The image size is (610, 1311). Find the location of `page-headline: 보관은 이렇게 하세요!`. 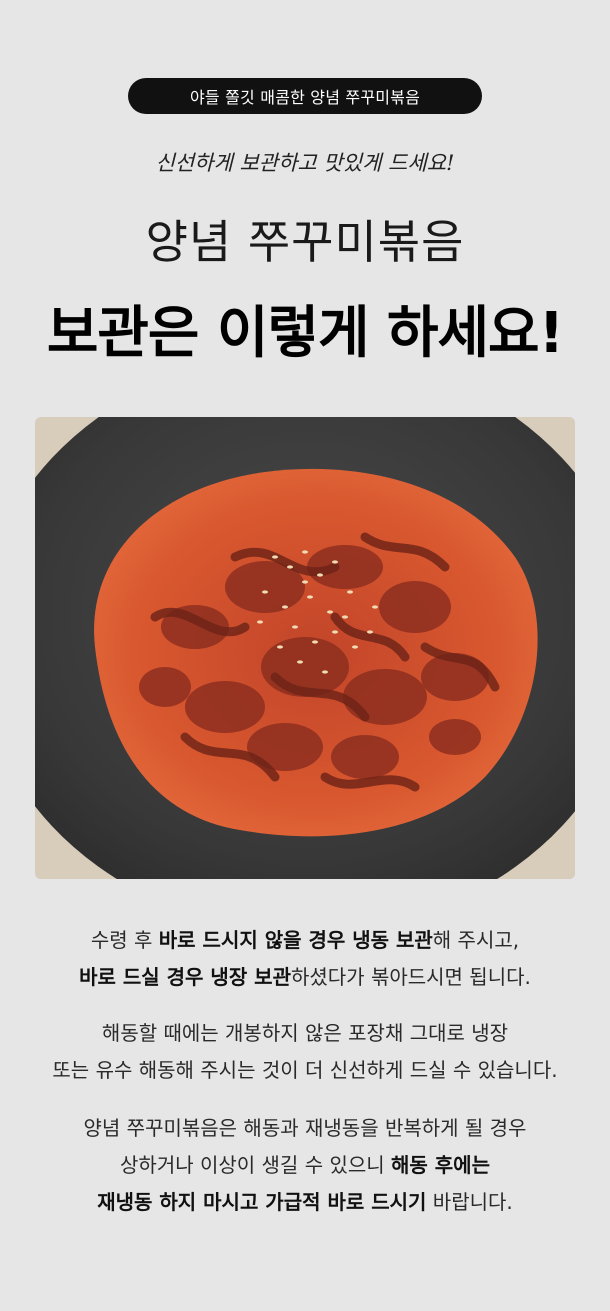

page-headline: 보관은 이렇게 하세요! is located at coordinates (305, 333).